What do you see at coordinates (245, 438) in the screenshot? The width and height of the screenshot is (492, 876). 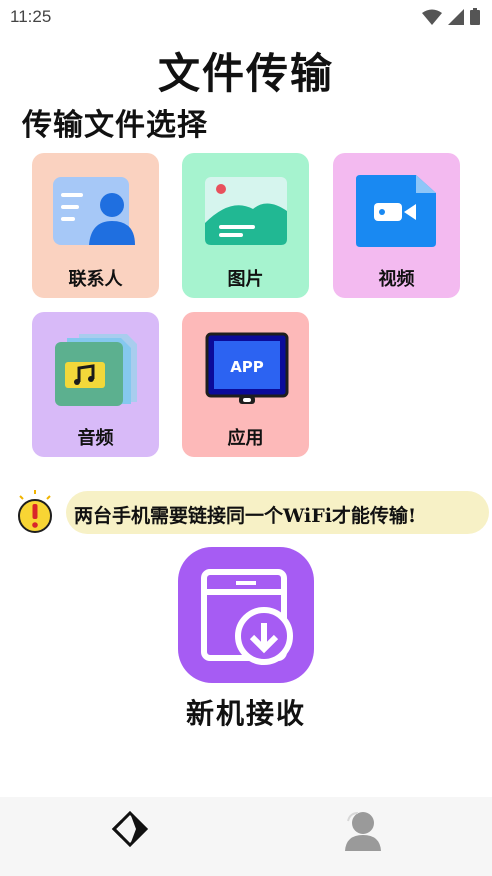 I see `category-label: 应用` at bounding box center [245, 438].